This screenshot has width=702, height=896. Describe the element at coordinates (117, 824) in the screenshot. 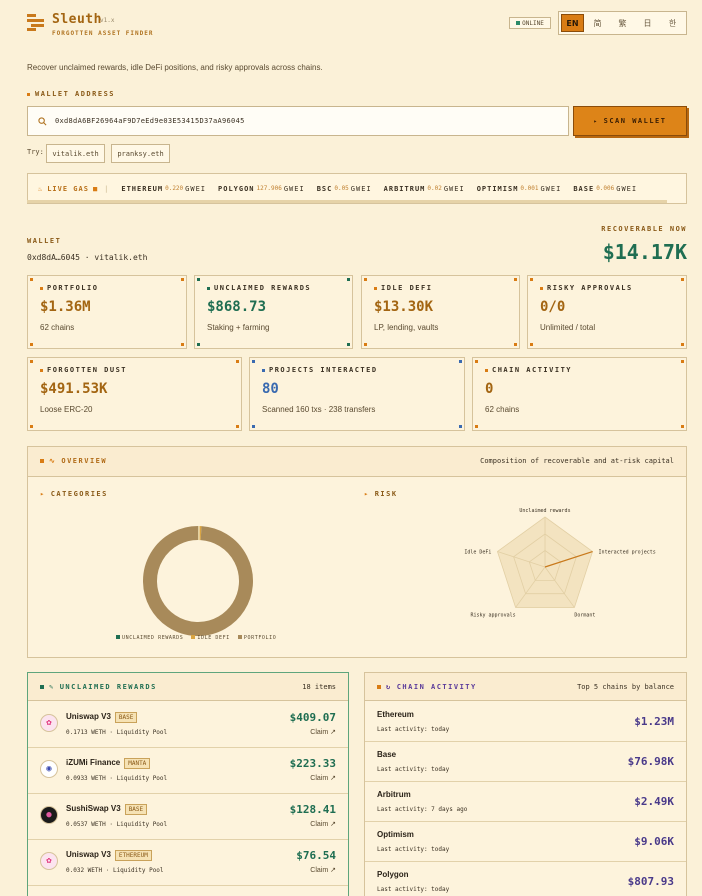

I see `reward-detail: 0.0537 WETH · Liquidity Pool` at that location.